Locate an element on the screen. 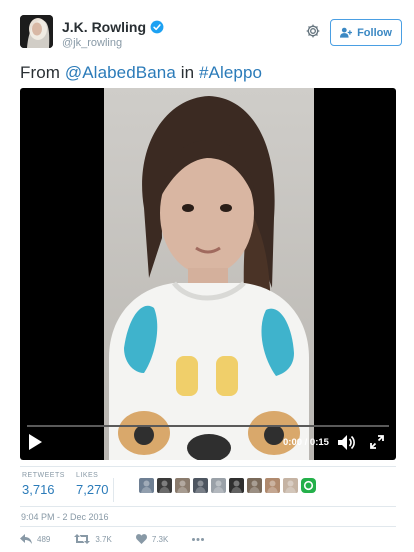 The width and height of the screenshot is (414, 552). retweets-value: 3,716 is located at coordinates (38, 489).